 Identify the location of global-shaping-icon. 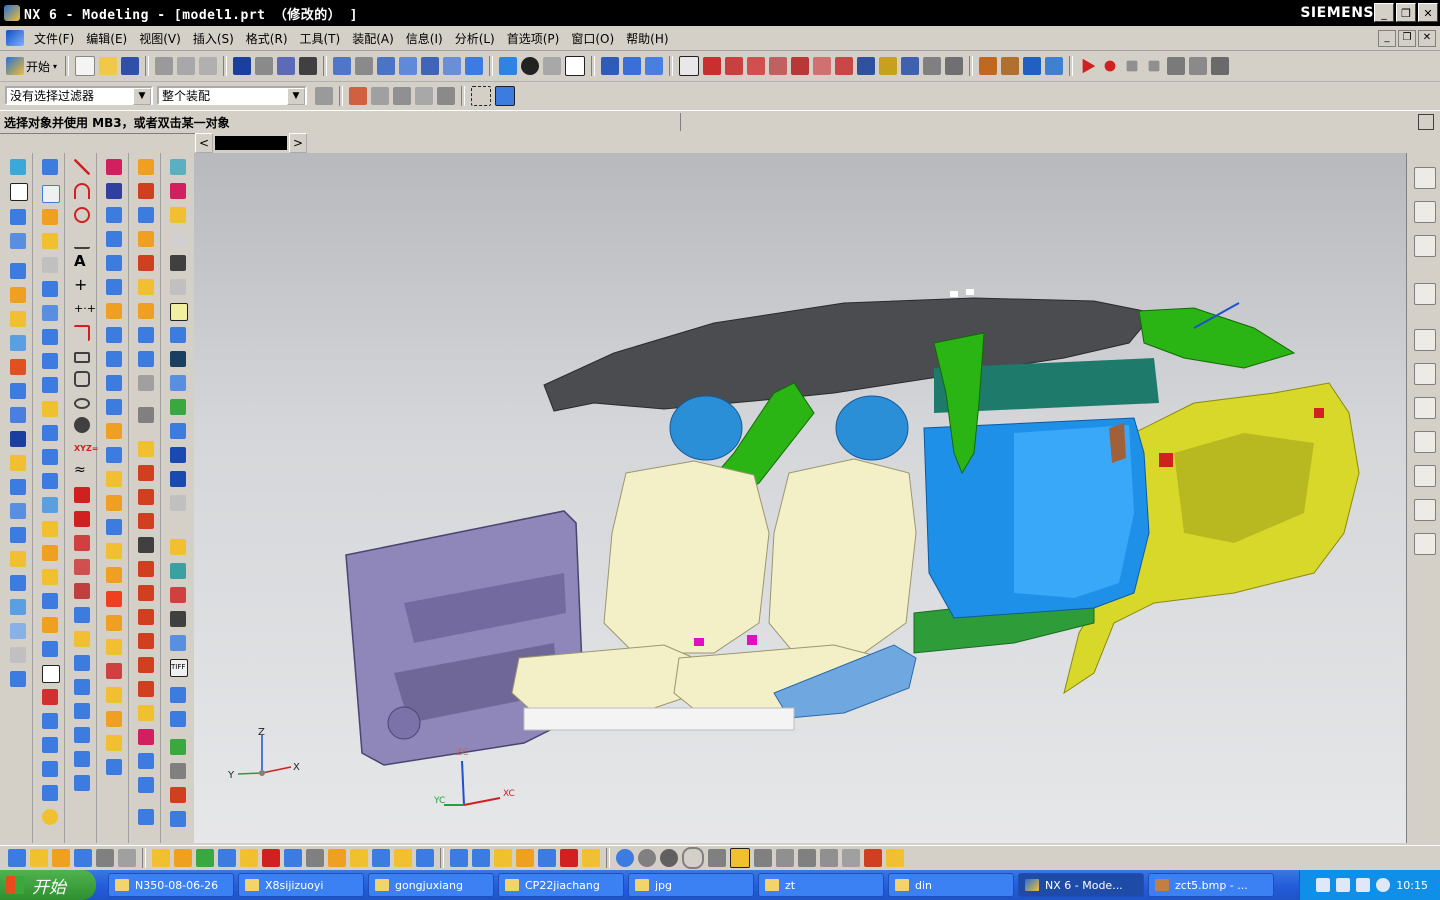
(114, 551).